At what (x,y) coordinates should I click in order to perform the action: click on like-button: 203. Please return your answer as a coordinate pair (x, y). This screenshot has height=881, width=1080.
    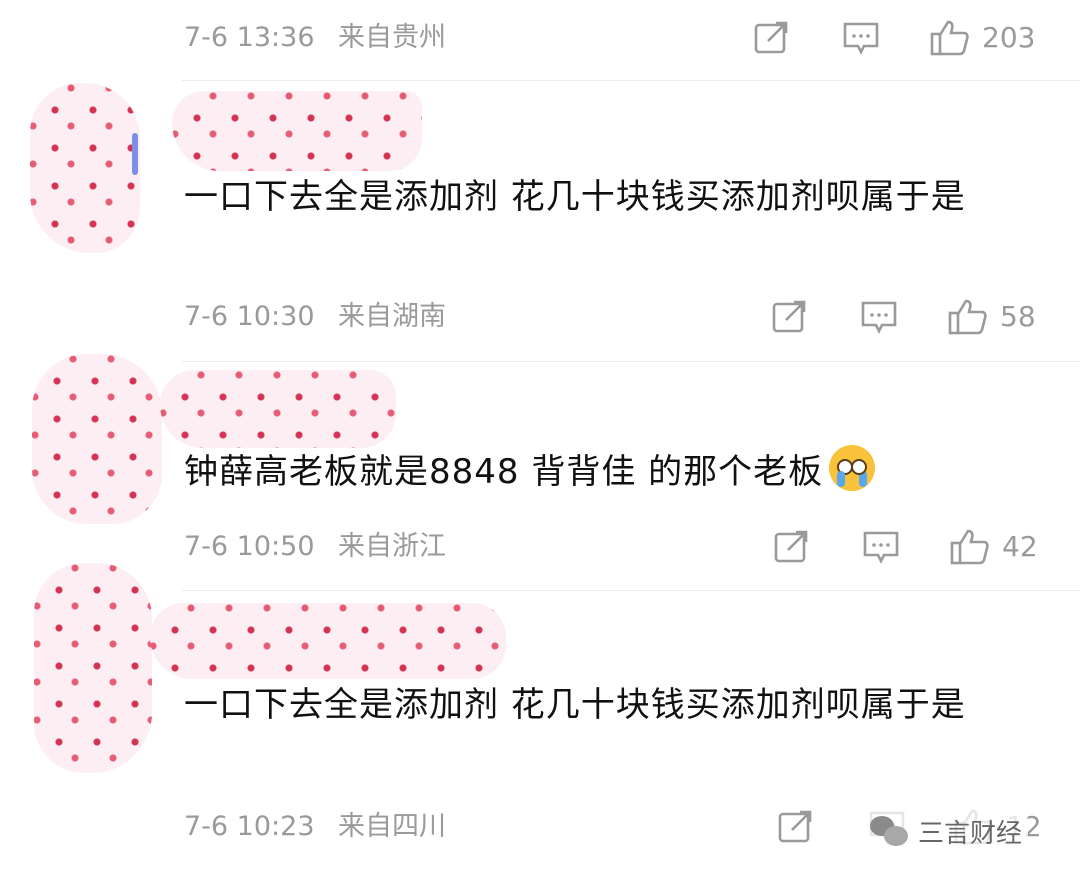
    Looking at the image, I should click on (982, 38).